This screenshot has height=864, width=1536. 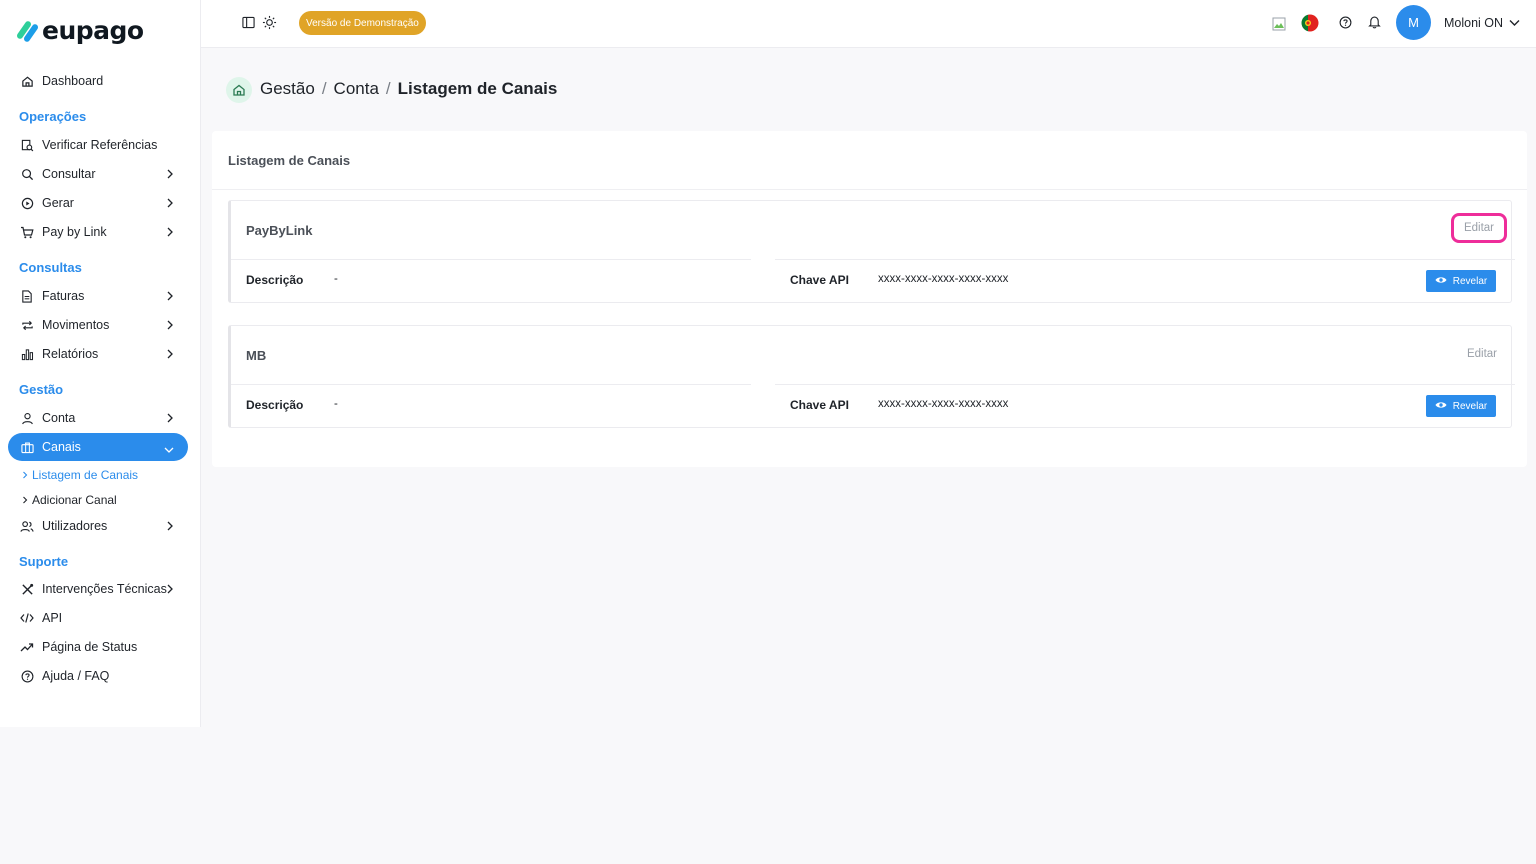 What do you see at coordinates (27, 618) in the screenshot?
I see `code-icon` at bounding box center [27, 618].